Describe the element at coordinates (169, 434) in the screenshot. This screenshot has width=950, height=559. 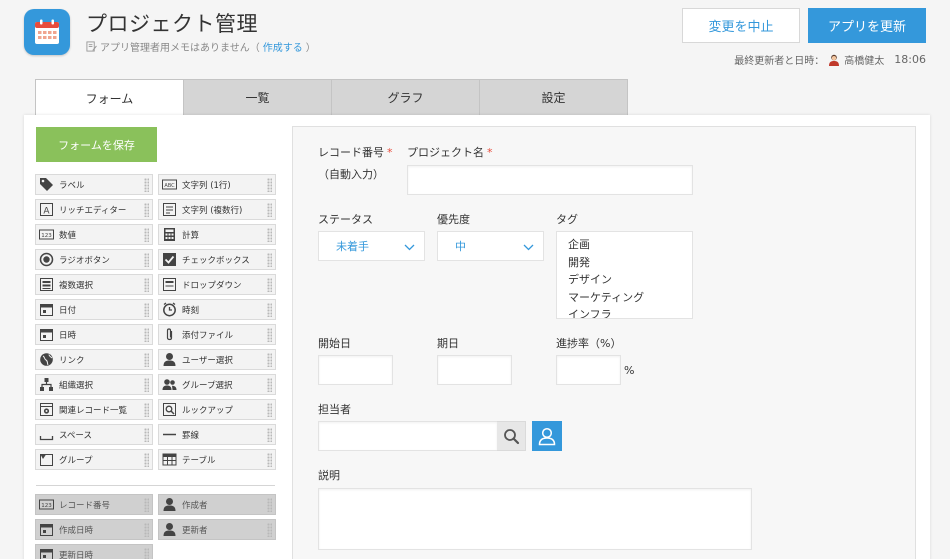
I see `line-icon` at that location.